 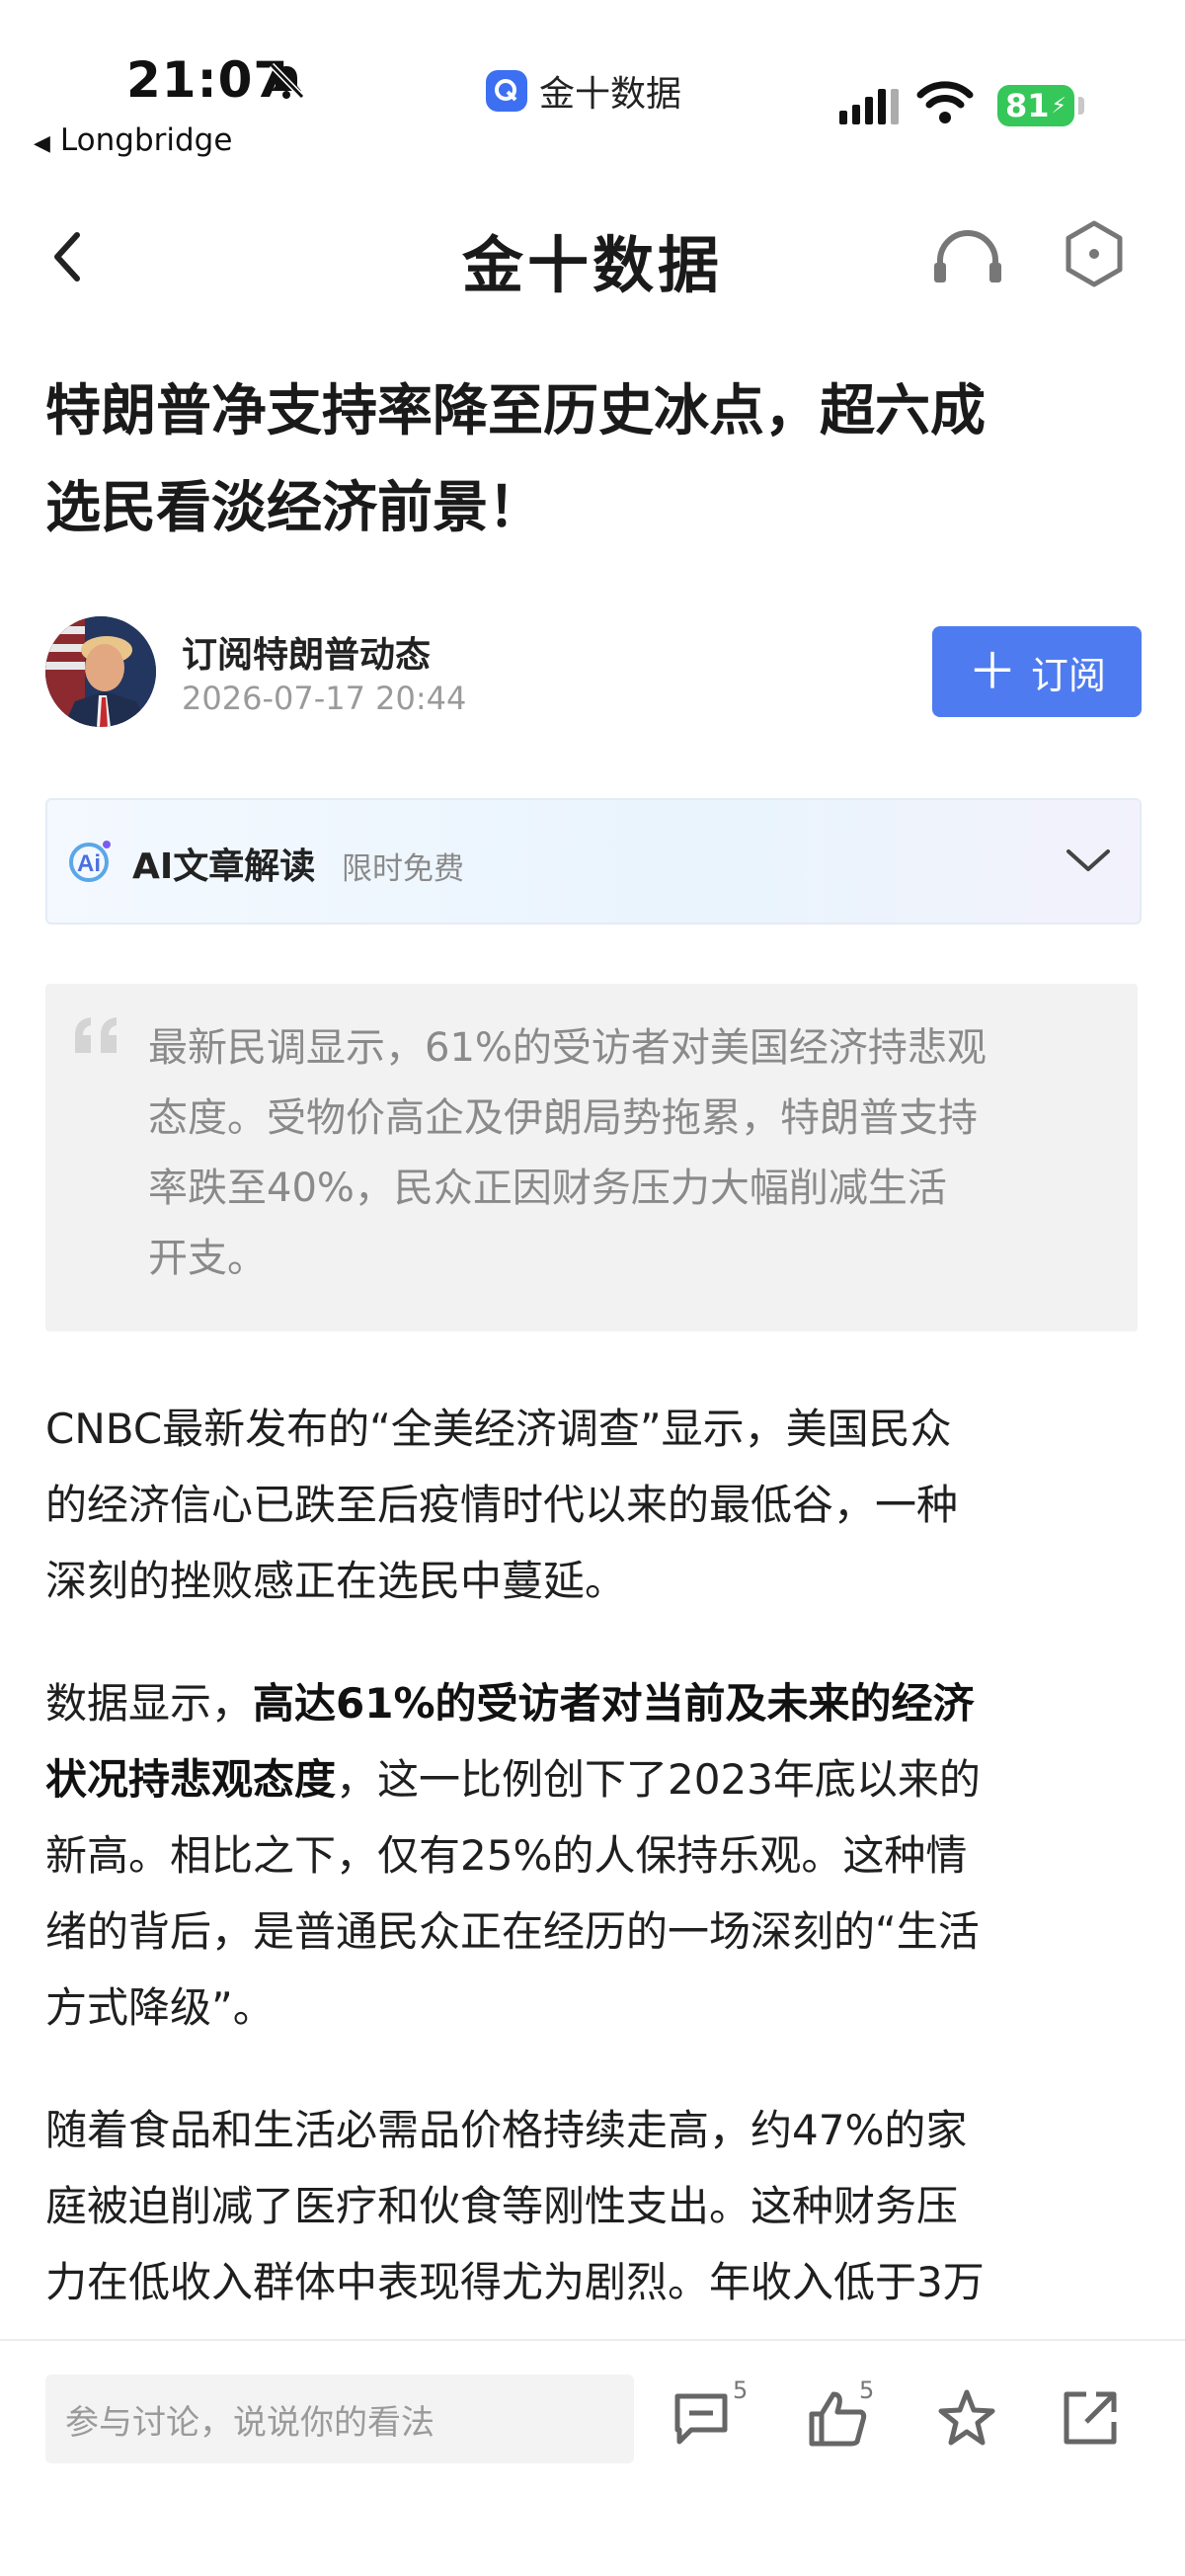 I want to click on paragraph-line: 方式降级”。, so click(x=160, y=2007).